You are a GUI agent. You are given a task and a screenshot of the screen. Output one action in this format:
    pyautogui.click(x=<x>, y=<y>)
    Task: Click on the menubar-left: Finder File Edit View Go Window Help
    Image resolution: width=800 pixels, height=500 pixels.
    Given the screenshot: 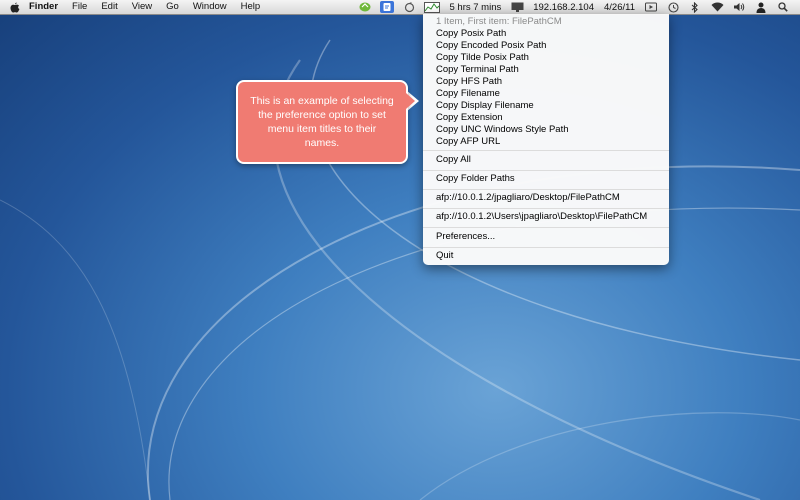 What is the action you would take?
    pyautogui.click(x=133, y=7)
    